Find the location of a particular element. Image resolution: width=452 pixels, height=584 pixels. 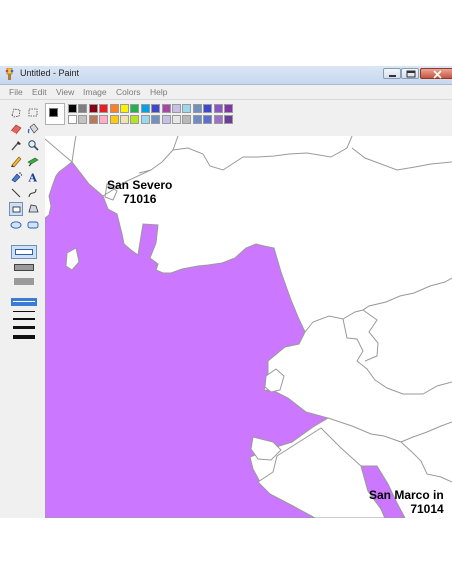

tool-pencil is located at coordinates (16, 161).